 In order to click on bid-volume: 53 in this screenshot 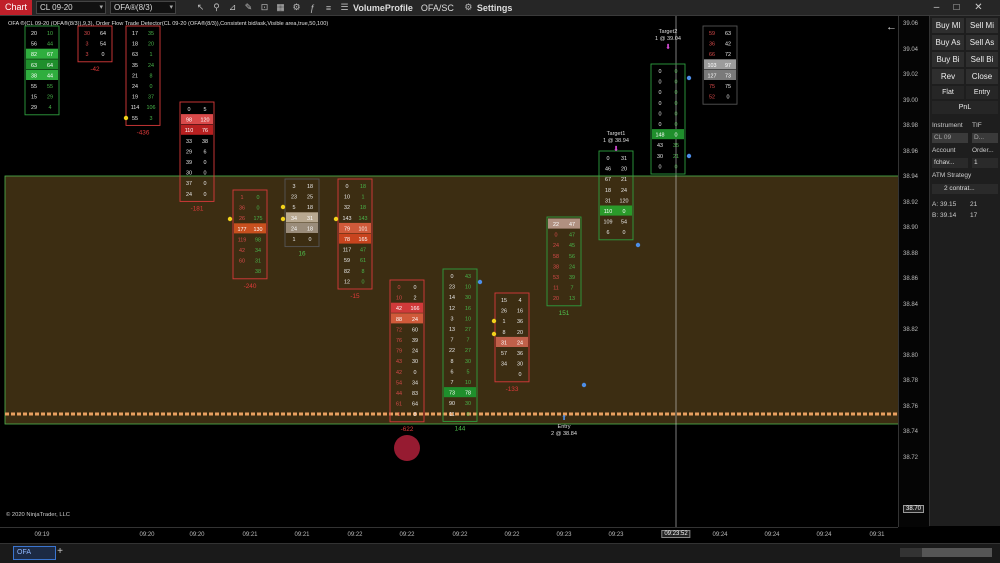, I will do `click(556, 278)`.